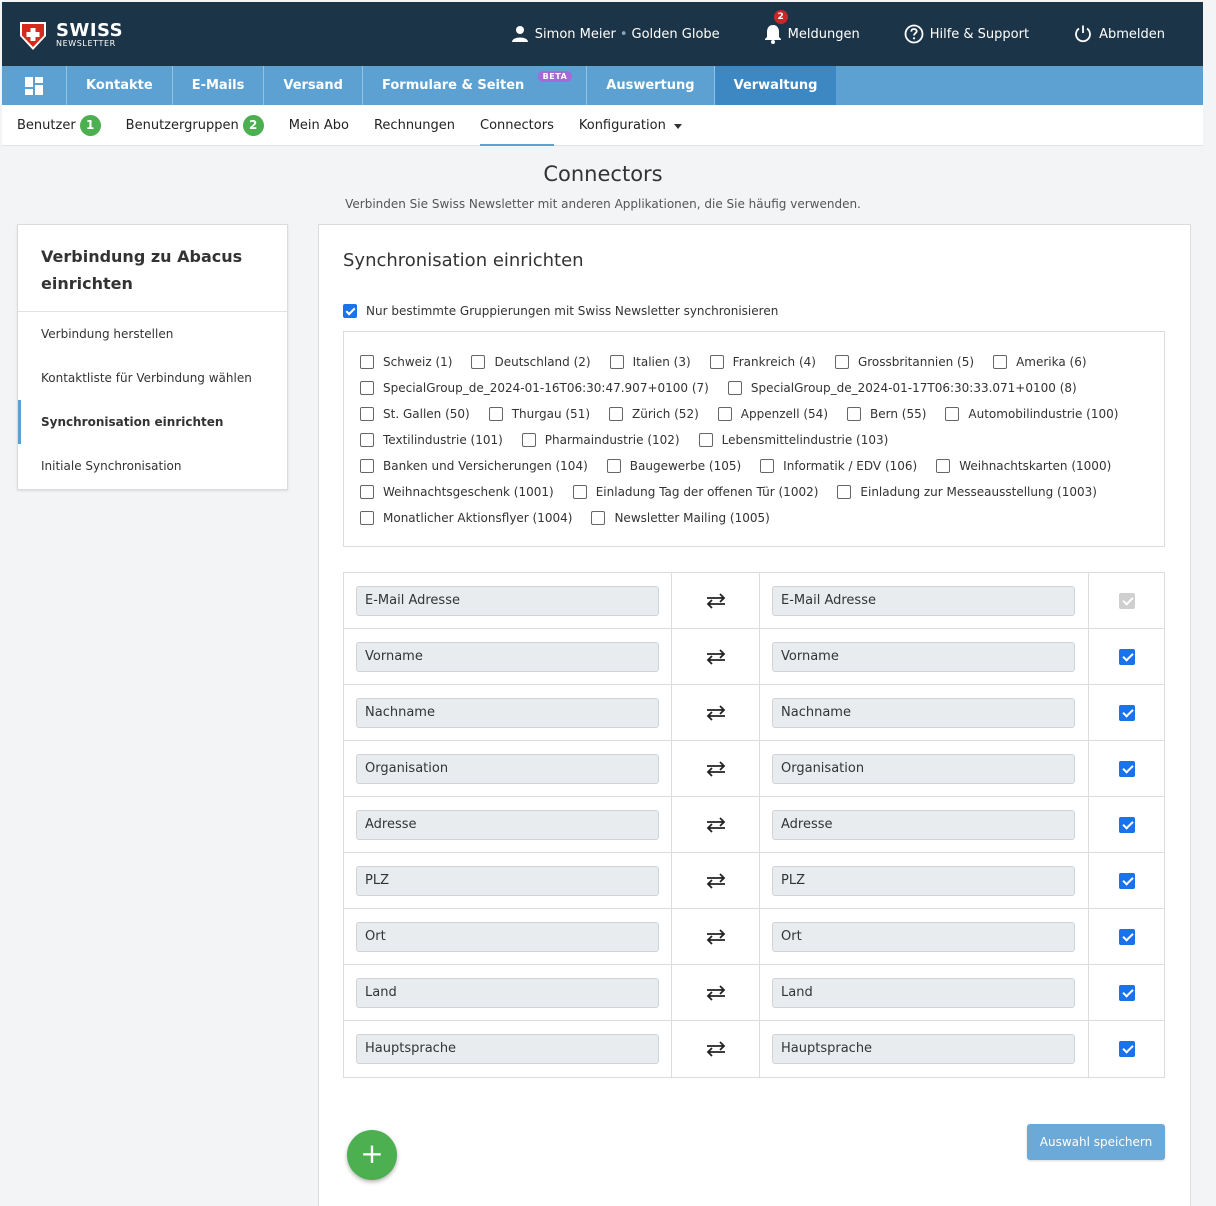 This screenshot has width=1216, height=1206. Describe the element at coordinates (466, 518) in the screenshot. I see `group-option: Monatlicher Aktionsflyer (1004)` at that location.